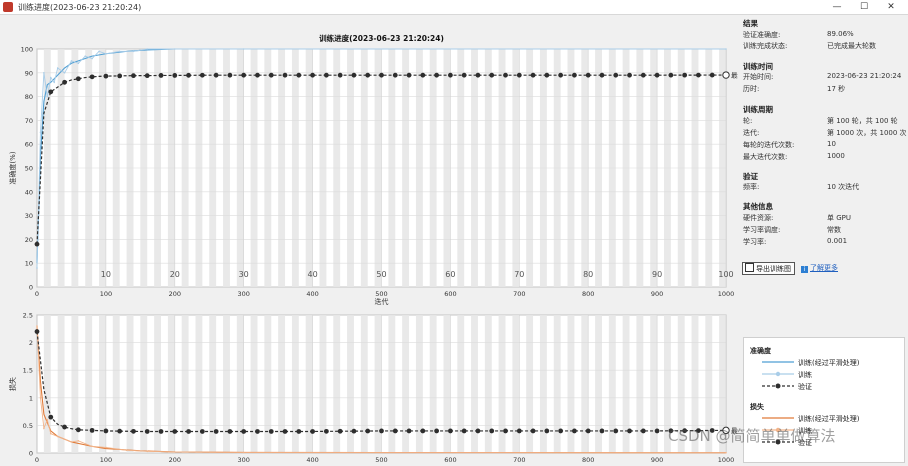  What do you see at coordinates (768, 268) in the screenshot?
I see `export-plot-button: 导出训练图` at bounding box center [768, 268].